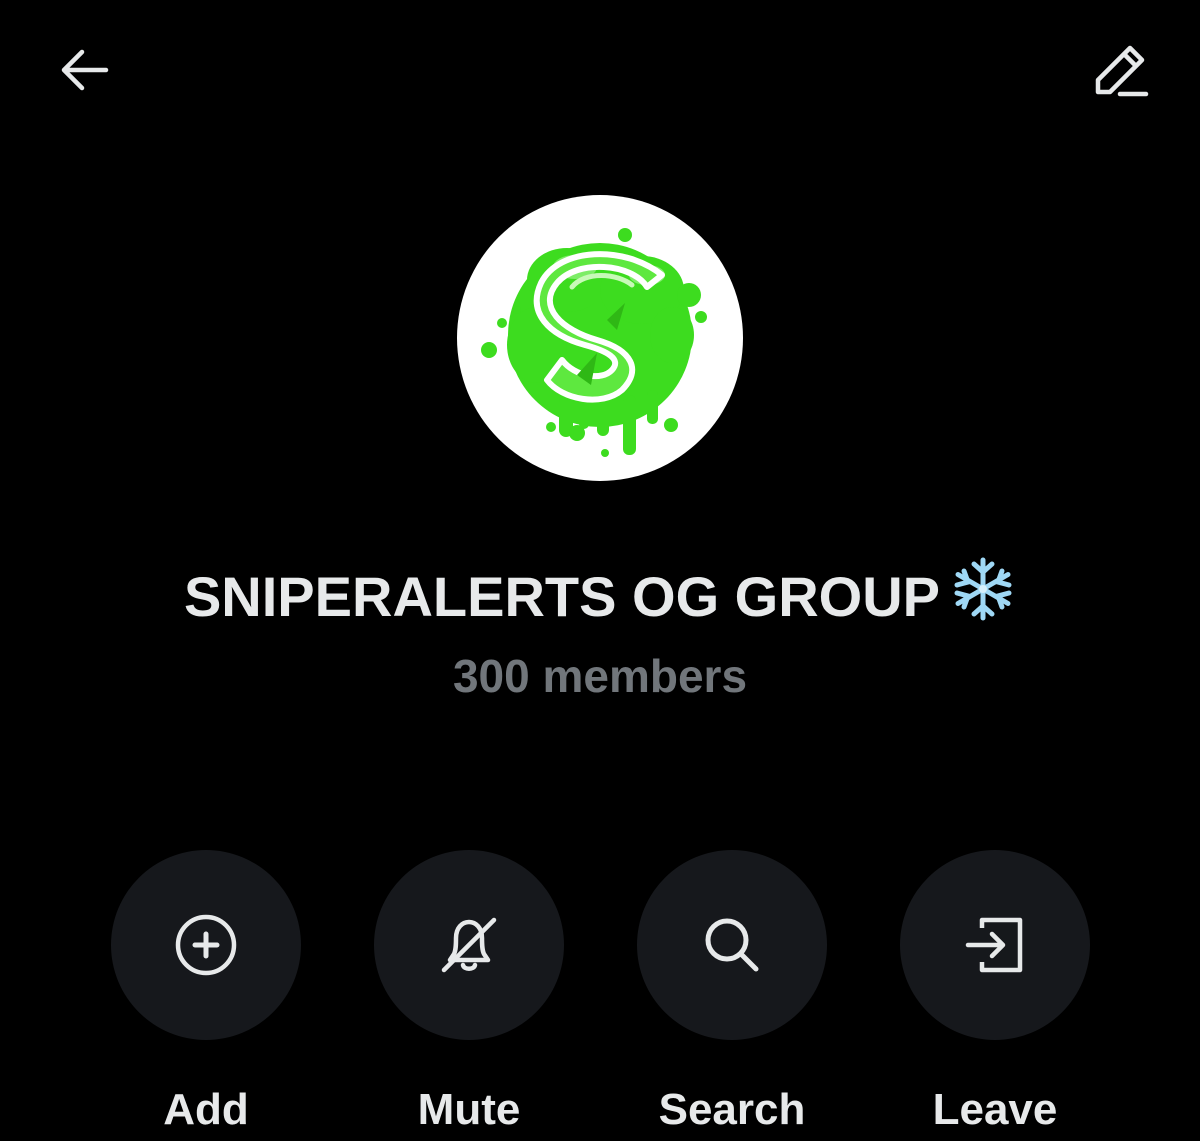  I want to click on add-button, so click(206, 945).